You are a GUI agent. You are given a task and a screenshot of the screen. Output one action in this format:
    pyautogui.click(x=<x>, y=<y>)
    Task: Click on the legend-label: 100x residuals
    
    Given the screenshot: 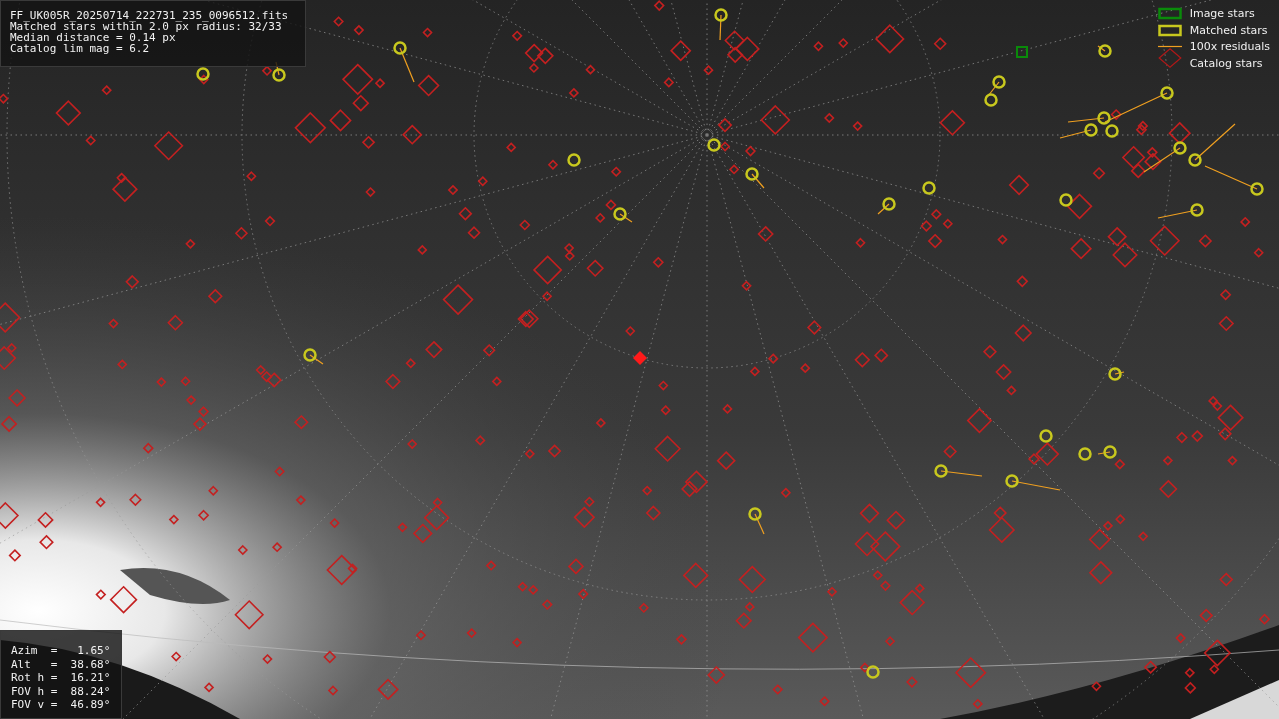 What is the action you would take?
    pyautogui.click(x=1229, y=47)
    